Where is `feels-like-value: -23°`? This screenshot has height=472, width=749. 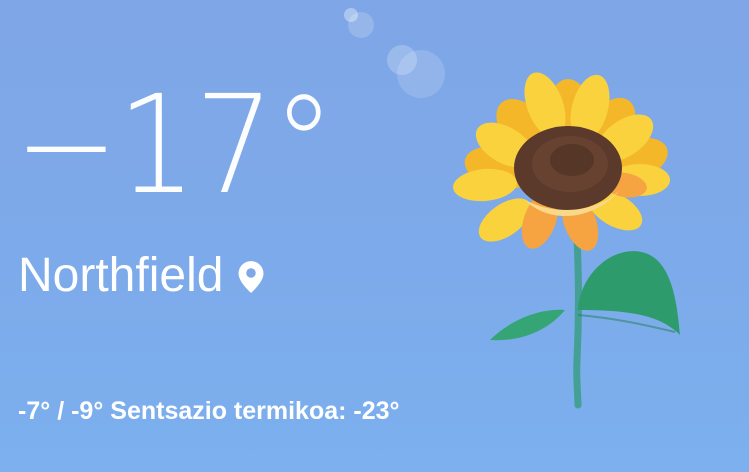 feels-like-value: -23° is located at coordinates (376, 411).